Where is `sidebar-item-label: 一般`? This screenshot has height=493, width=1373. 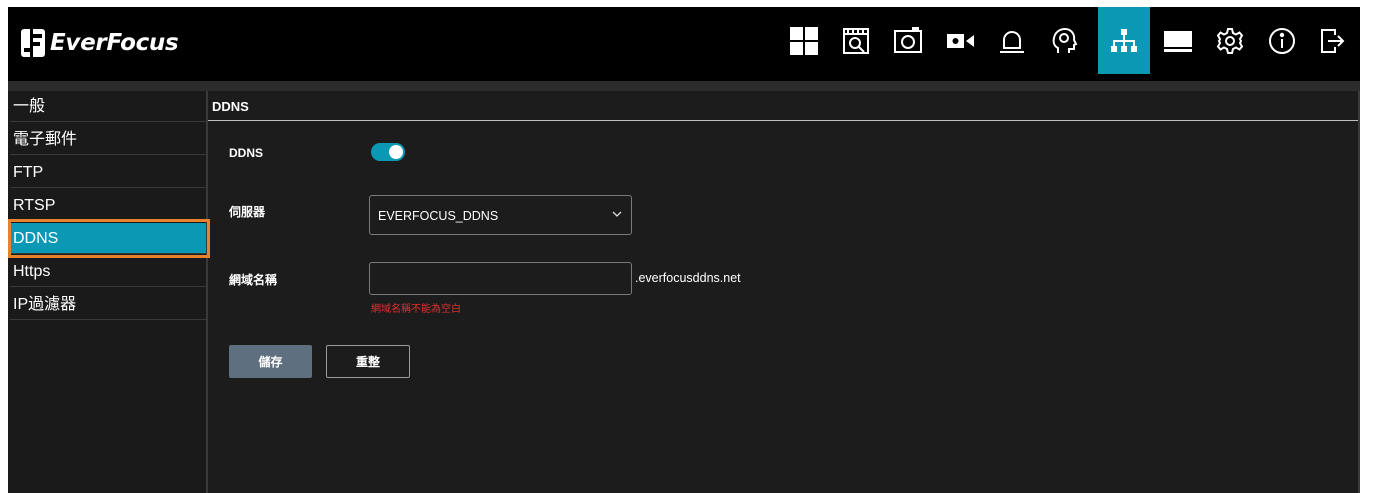
sidebar-item-label: 一般 is located at coordinates (29, 106).